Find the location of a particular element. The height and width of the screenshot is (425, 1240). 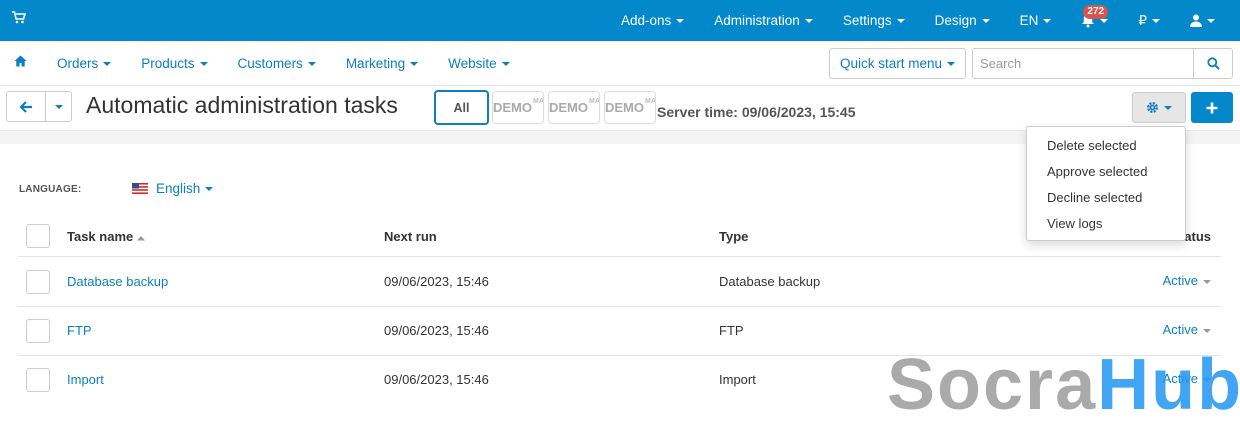

nav-products: Products is located at coordinates (174, 63).